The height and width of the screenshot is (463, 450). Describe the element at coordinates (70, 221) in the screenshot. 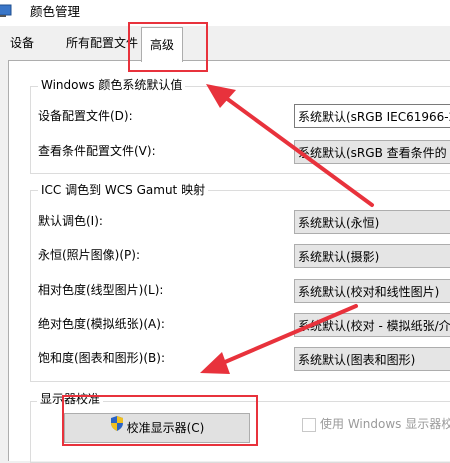

I see `default-rendering-label: 默认调色(I):` at that location.